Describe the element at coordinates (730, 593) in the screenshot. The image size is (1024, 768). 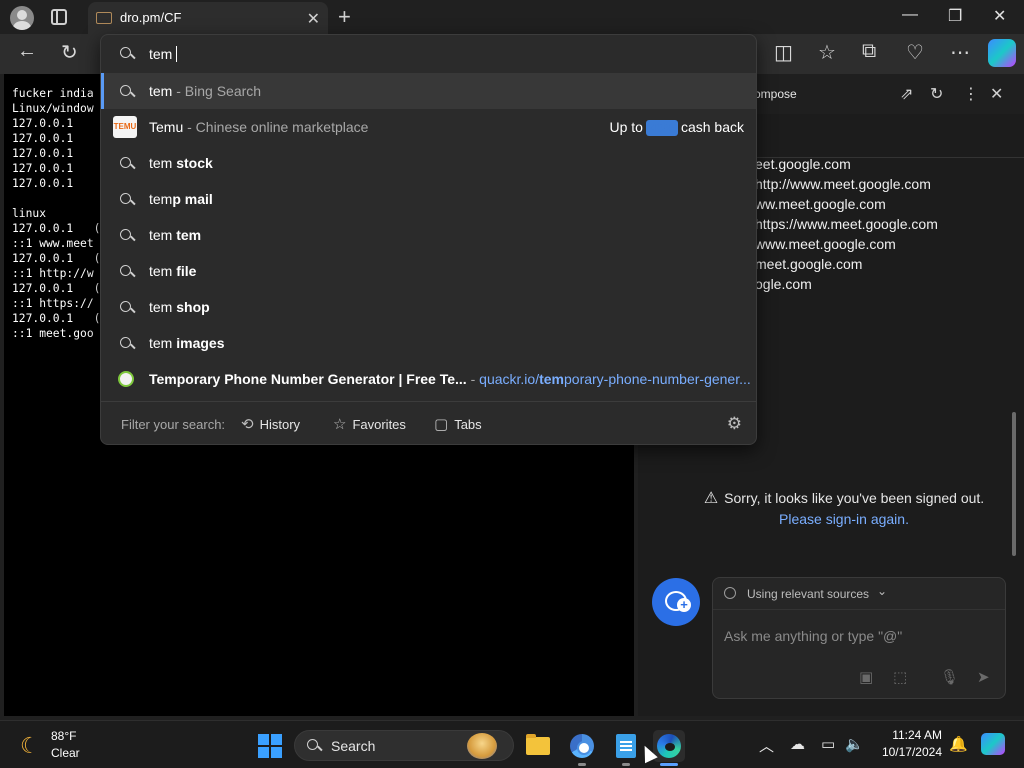
I see `sources-icon` at that location.